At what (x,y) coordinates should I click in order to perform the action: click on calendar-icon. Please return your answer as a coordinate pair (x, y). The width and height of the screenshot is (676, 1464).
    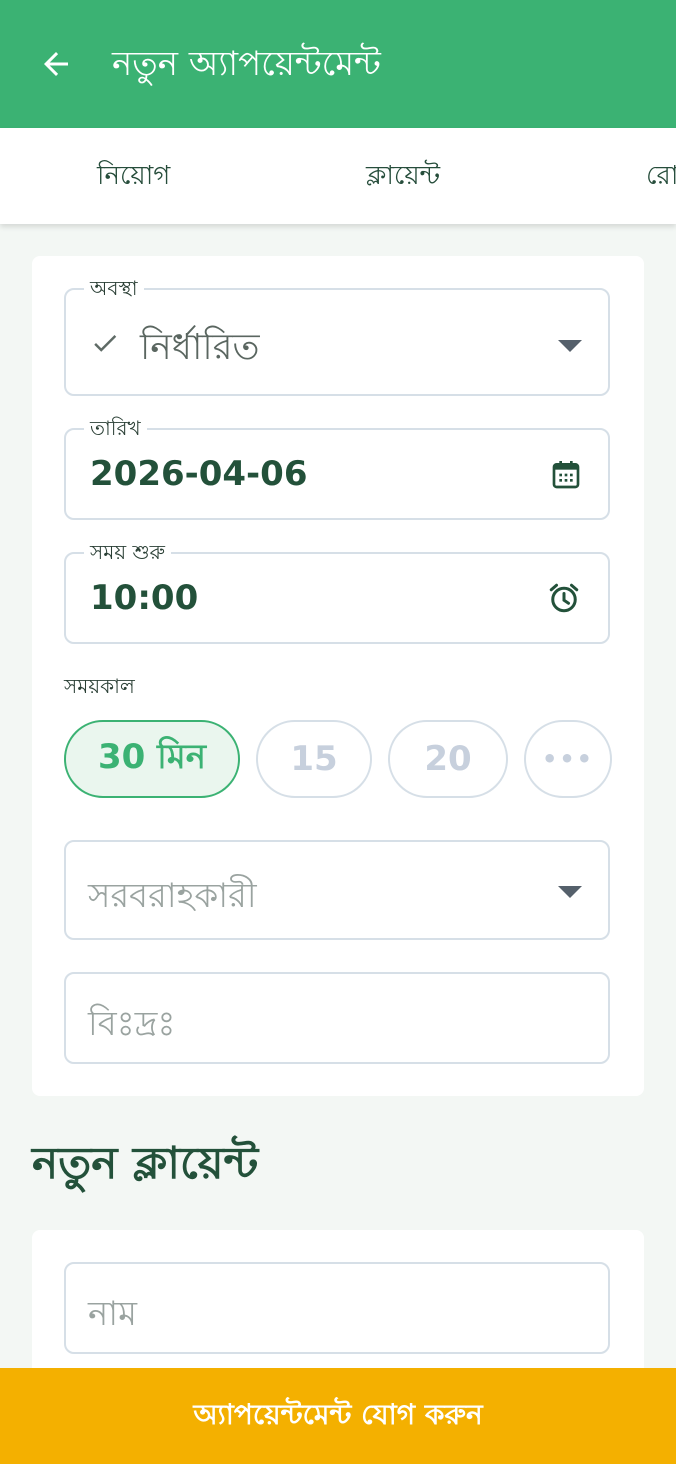
    Looking at the image, I should click on (566, 475).